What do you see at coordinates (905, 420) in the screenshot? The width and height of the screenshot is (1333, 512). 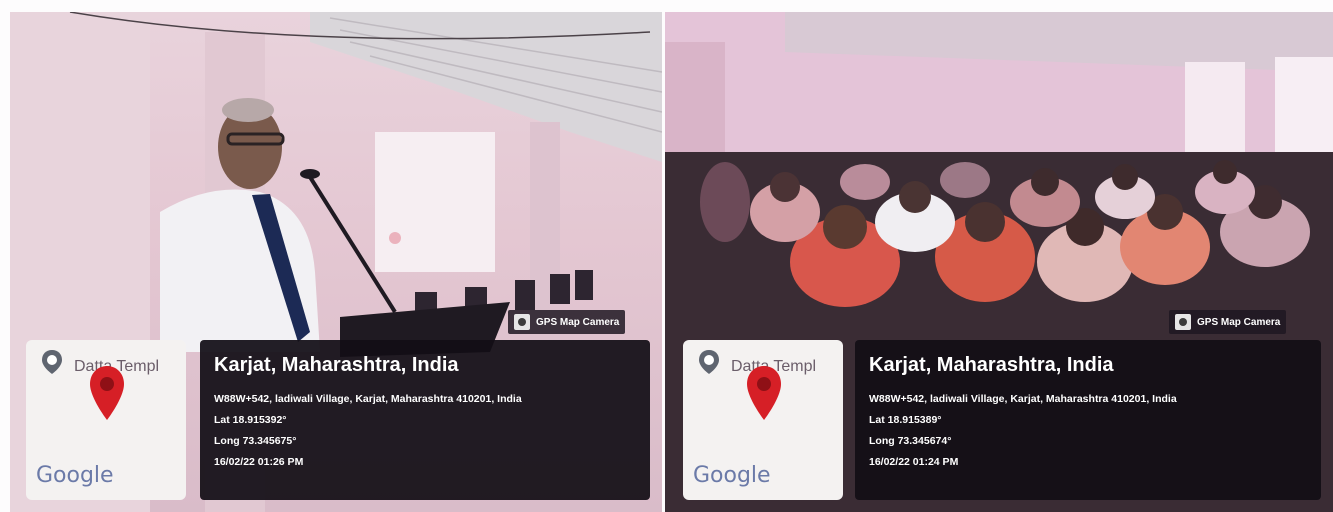 I see `latitude-text: Lat 18.915389°` at bounding box center [905, 420].